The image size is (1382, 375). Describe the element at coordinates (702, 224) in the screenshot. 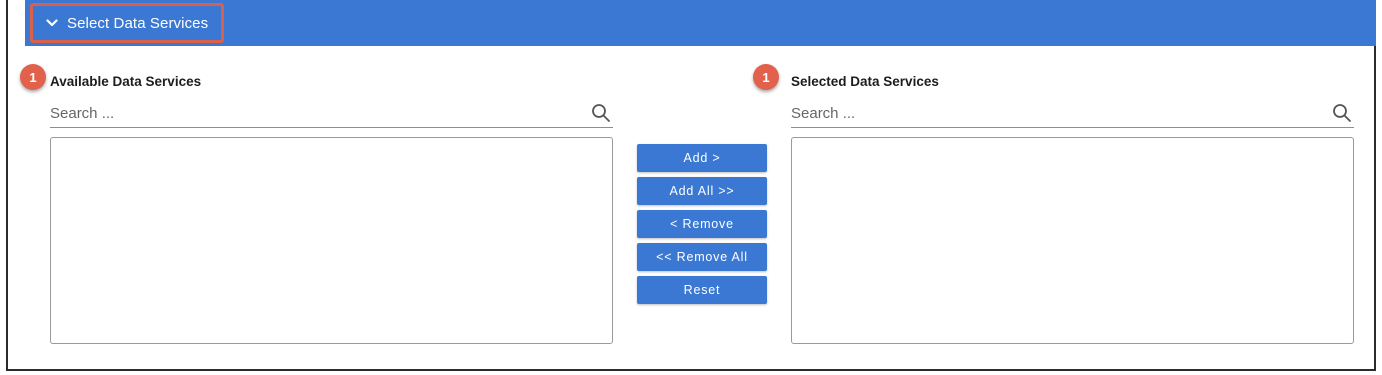

I see `remove-button: < Remove` at that location.